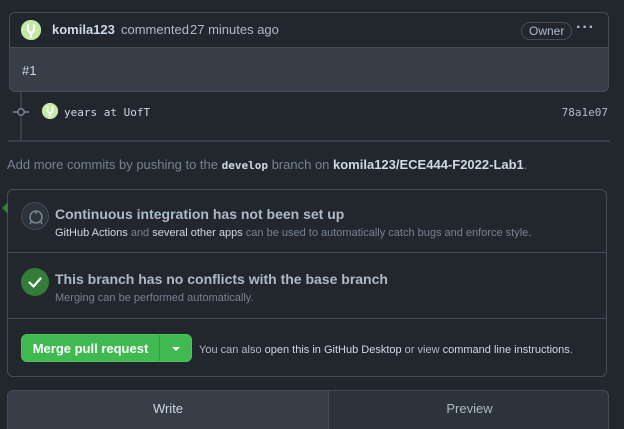 This screenshot has width=624, height=429. What do you see at coordinates (29, 70) in the screenshot?
I see `comment-text: #1` at bounding box center [29, 70].